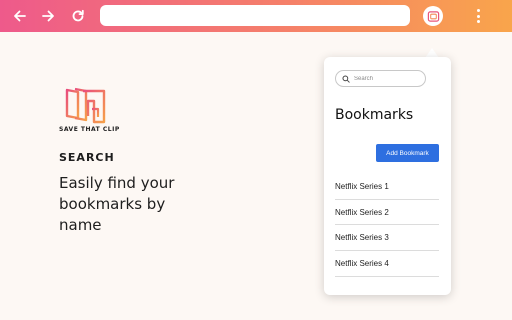 Image resolution: width=512 pixels, height=320 pixels. I want to click on add-bookmark-button: Add Bookmark, so click(407, 153).